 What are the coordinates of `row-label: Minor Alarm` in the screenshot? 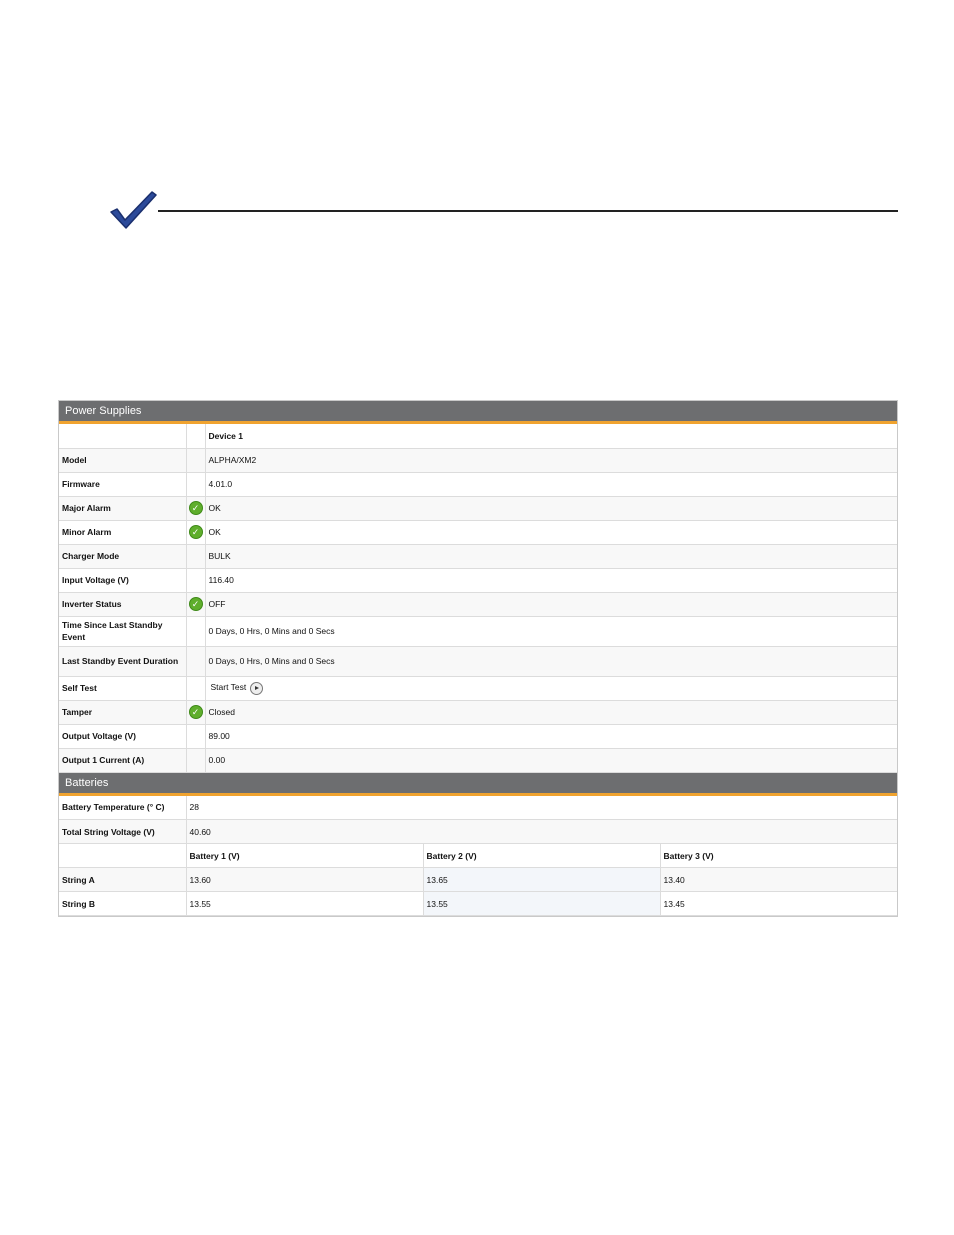 It's located at (123, 532).